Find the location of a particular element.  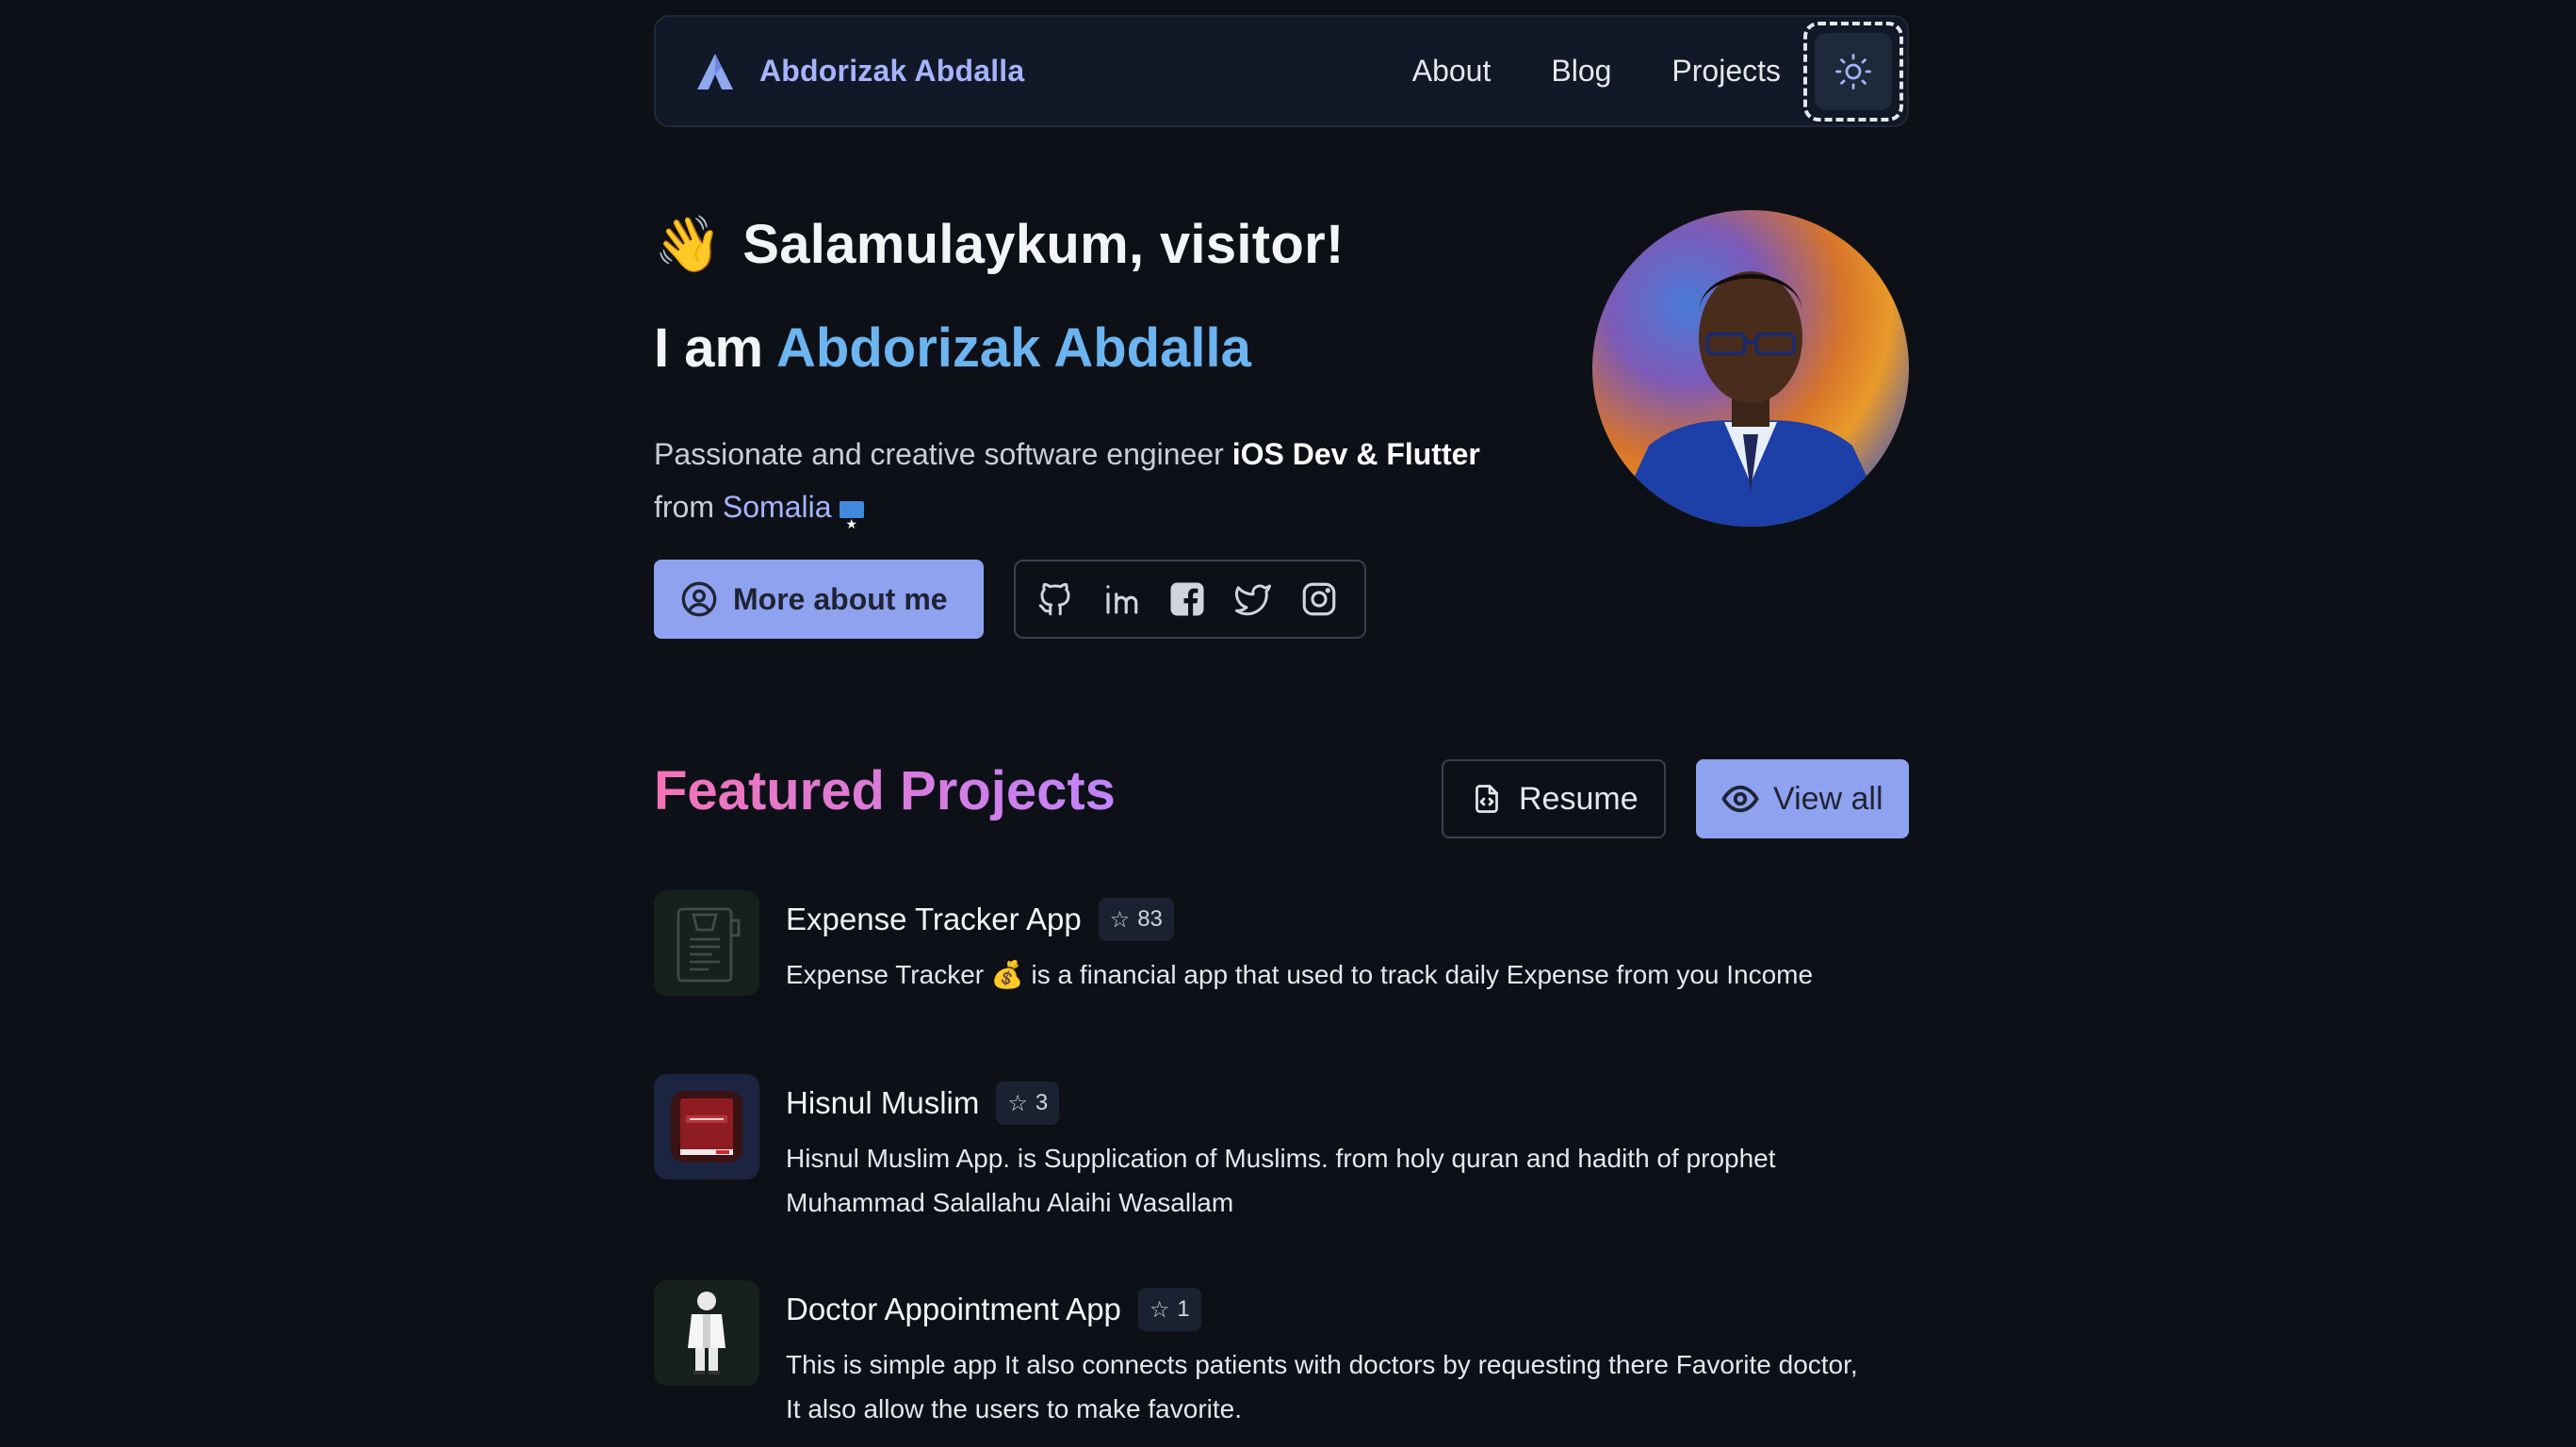

social-links is located at coordinates (1190, 599).